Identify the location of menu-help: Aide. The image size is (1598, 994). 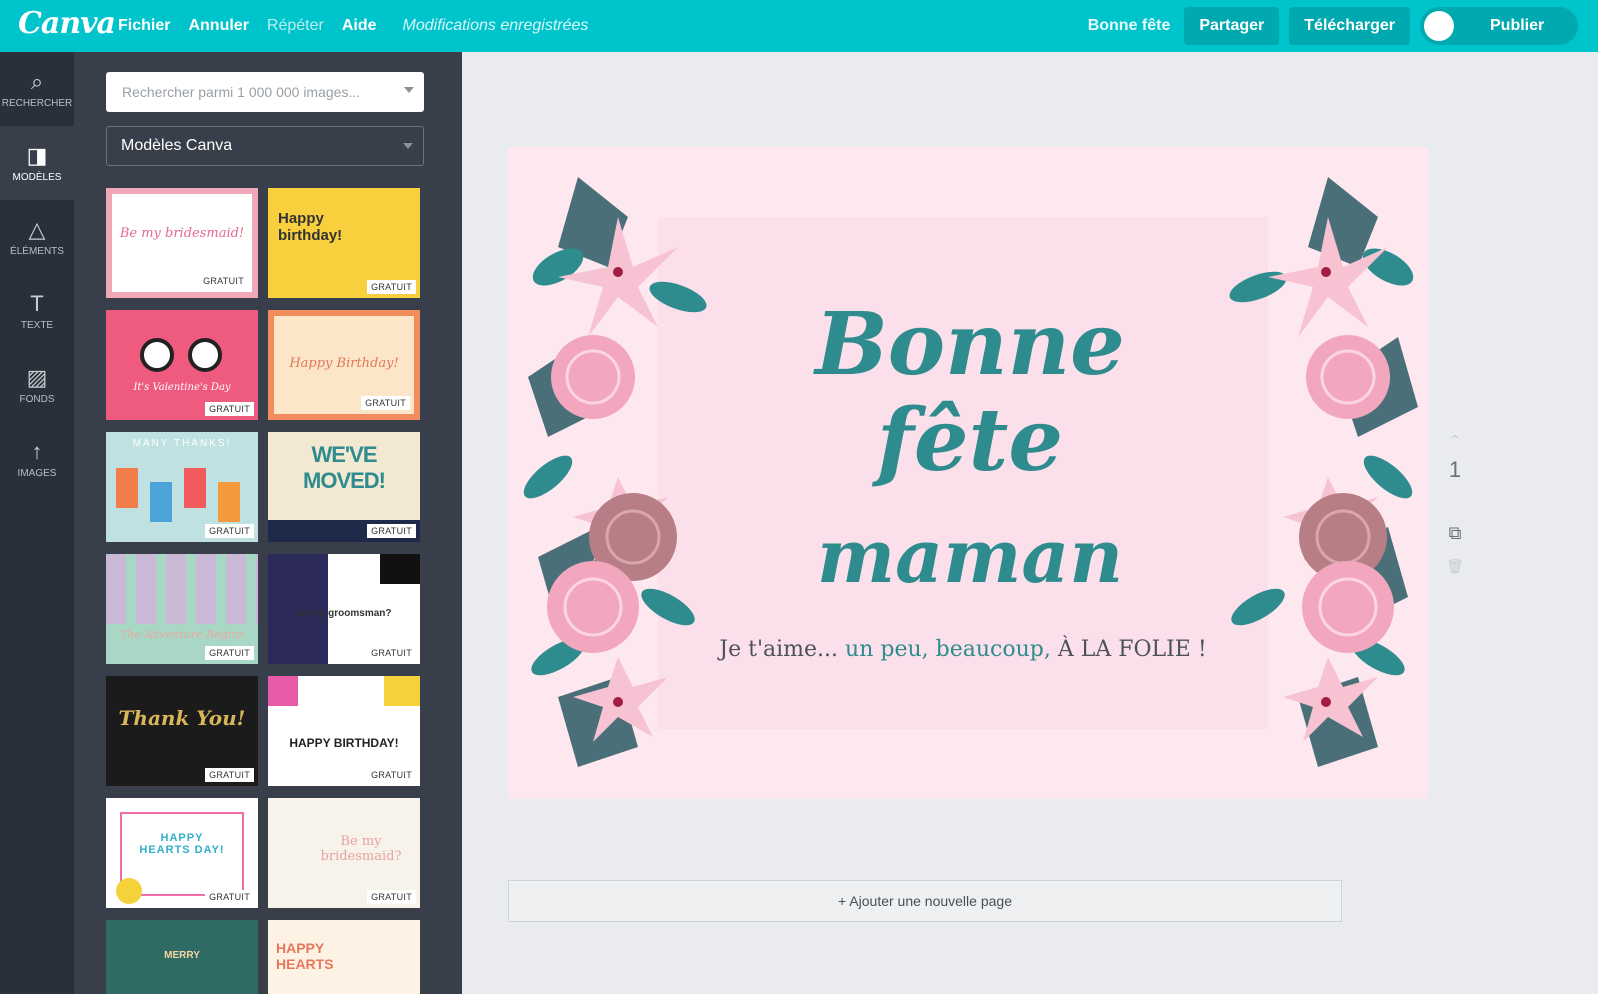
(359, 26).